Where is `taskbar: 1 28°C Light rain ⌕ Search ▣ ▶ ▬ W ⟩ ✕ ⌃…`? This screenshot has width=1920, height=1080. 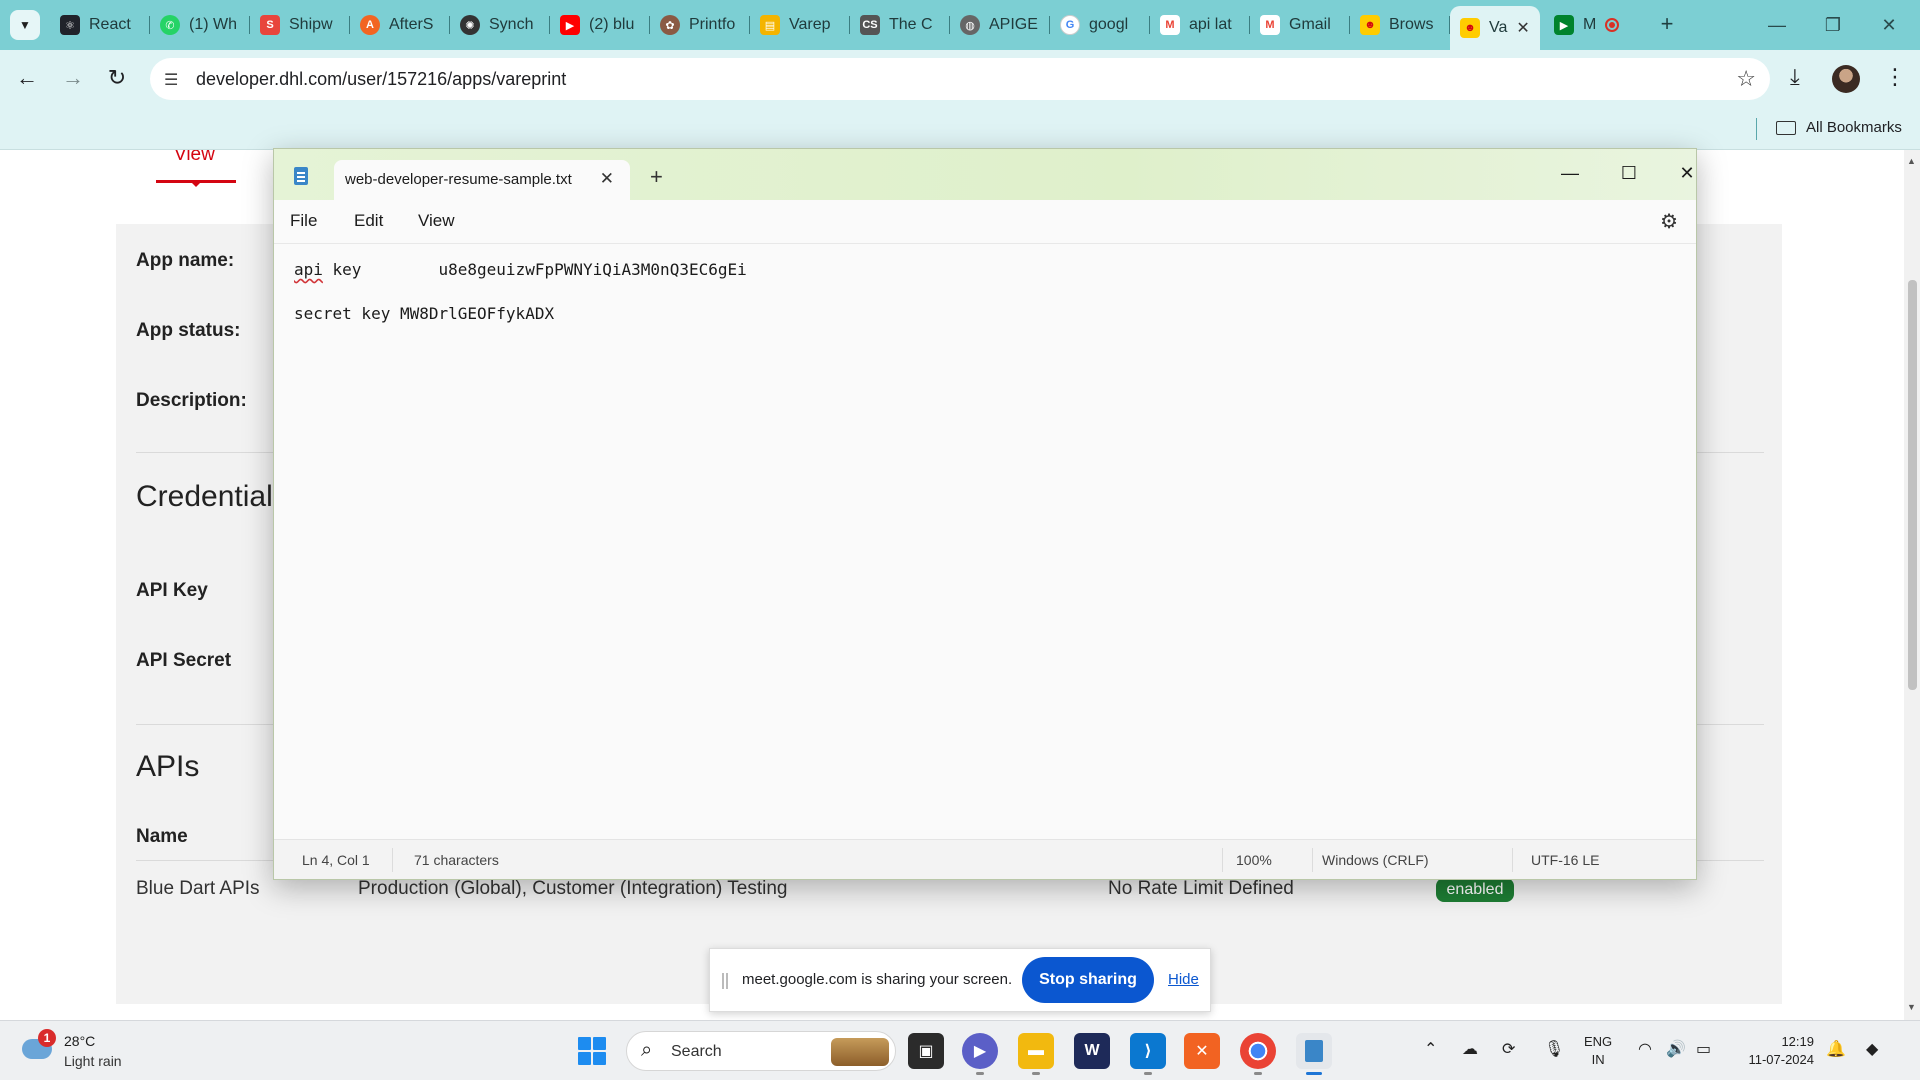 taskbar: 1 28°C Light rain ⌕ Search ▣ ▶ ▬ W ⟩ ✕ ⌃… is located at coordinates (960, 1050).